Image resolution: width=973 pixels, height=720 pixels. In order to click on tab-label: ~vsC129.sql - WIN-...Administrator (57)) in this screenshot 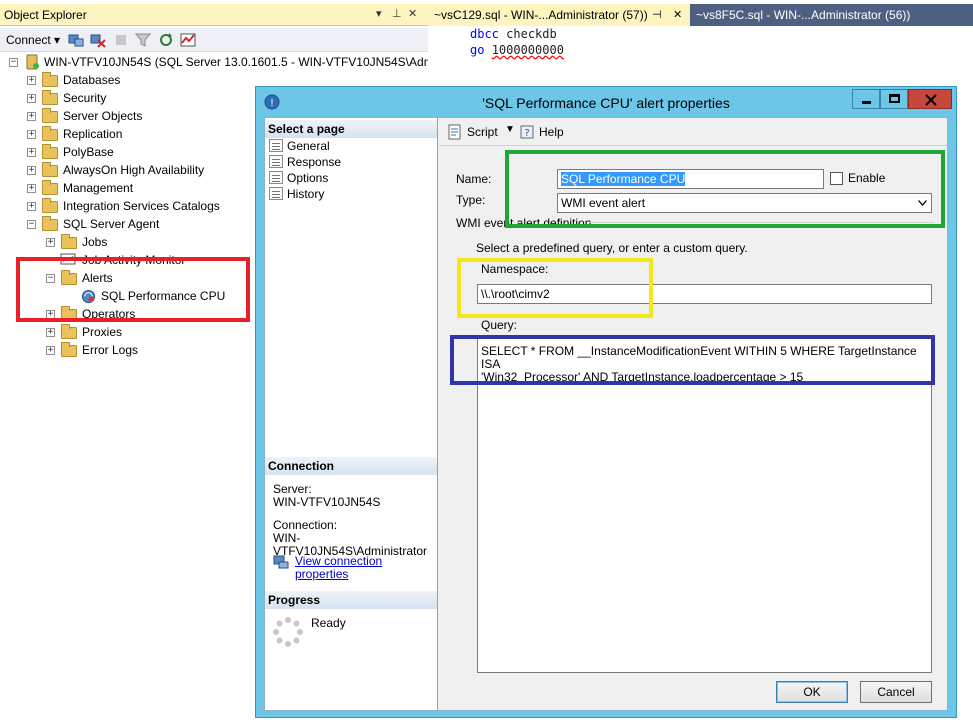, I will do `click(541, 15)`.